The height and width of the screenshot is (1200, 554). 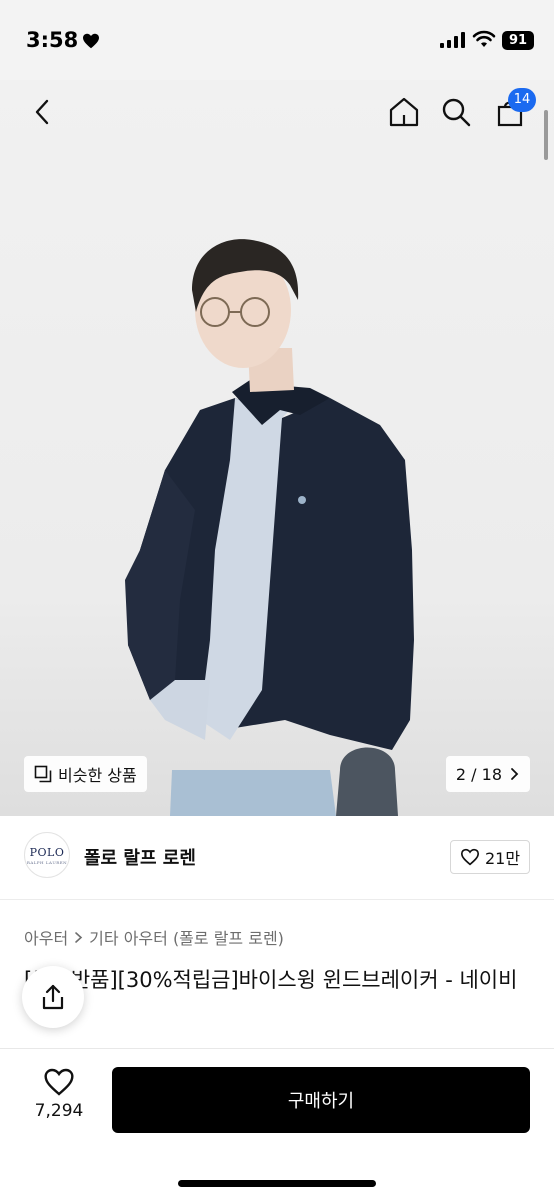 What do you see at coordinates (47, 862) in the screenshot?
I see `brand-logo-subtext: RALPH LAUREN` at bounding box center [47, 862].